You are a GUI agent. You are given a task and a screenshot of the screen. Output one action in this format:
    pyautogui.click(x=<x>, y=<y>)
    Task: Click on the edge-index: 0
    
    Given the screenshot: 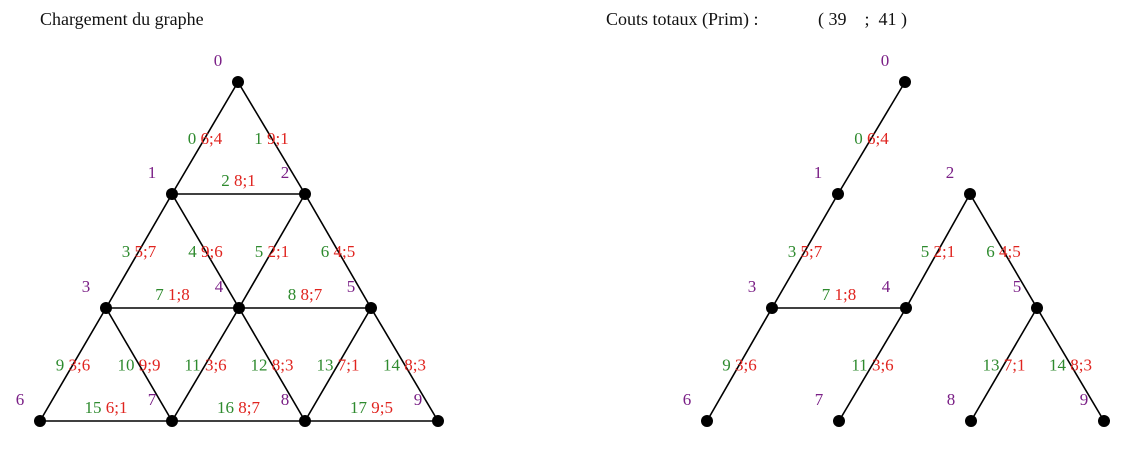 What is the action you would take?
    pyautogui.click(x=860, y=138)
    